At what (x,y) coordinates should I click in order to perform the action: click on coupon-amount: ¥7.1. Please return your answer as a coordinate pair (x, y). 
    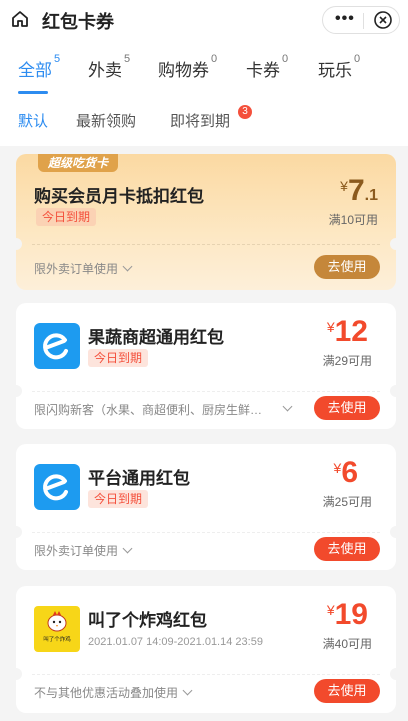
    Looking at the image, I should click on (359, 191).